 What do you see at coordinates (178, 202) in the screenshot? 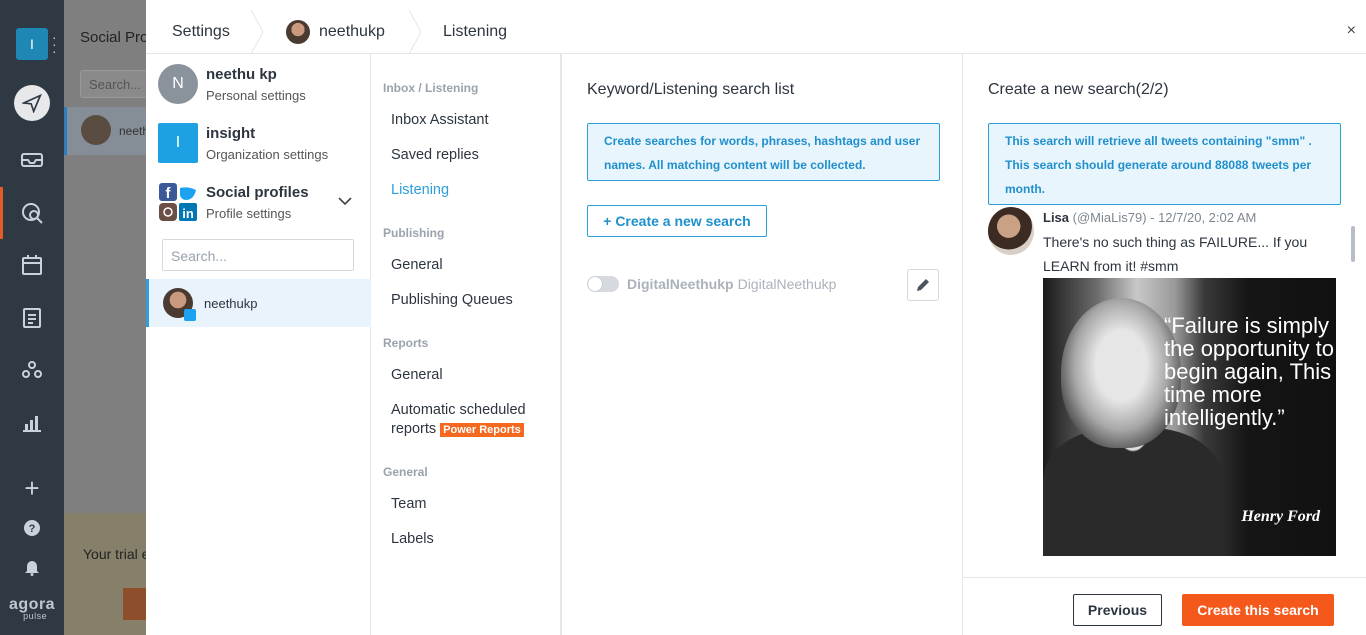
I see `social-networks-icon: f in` at bounding box center [178, 202].